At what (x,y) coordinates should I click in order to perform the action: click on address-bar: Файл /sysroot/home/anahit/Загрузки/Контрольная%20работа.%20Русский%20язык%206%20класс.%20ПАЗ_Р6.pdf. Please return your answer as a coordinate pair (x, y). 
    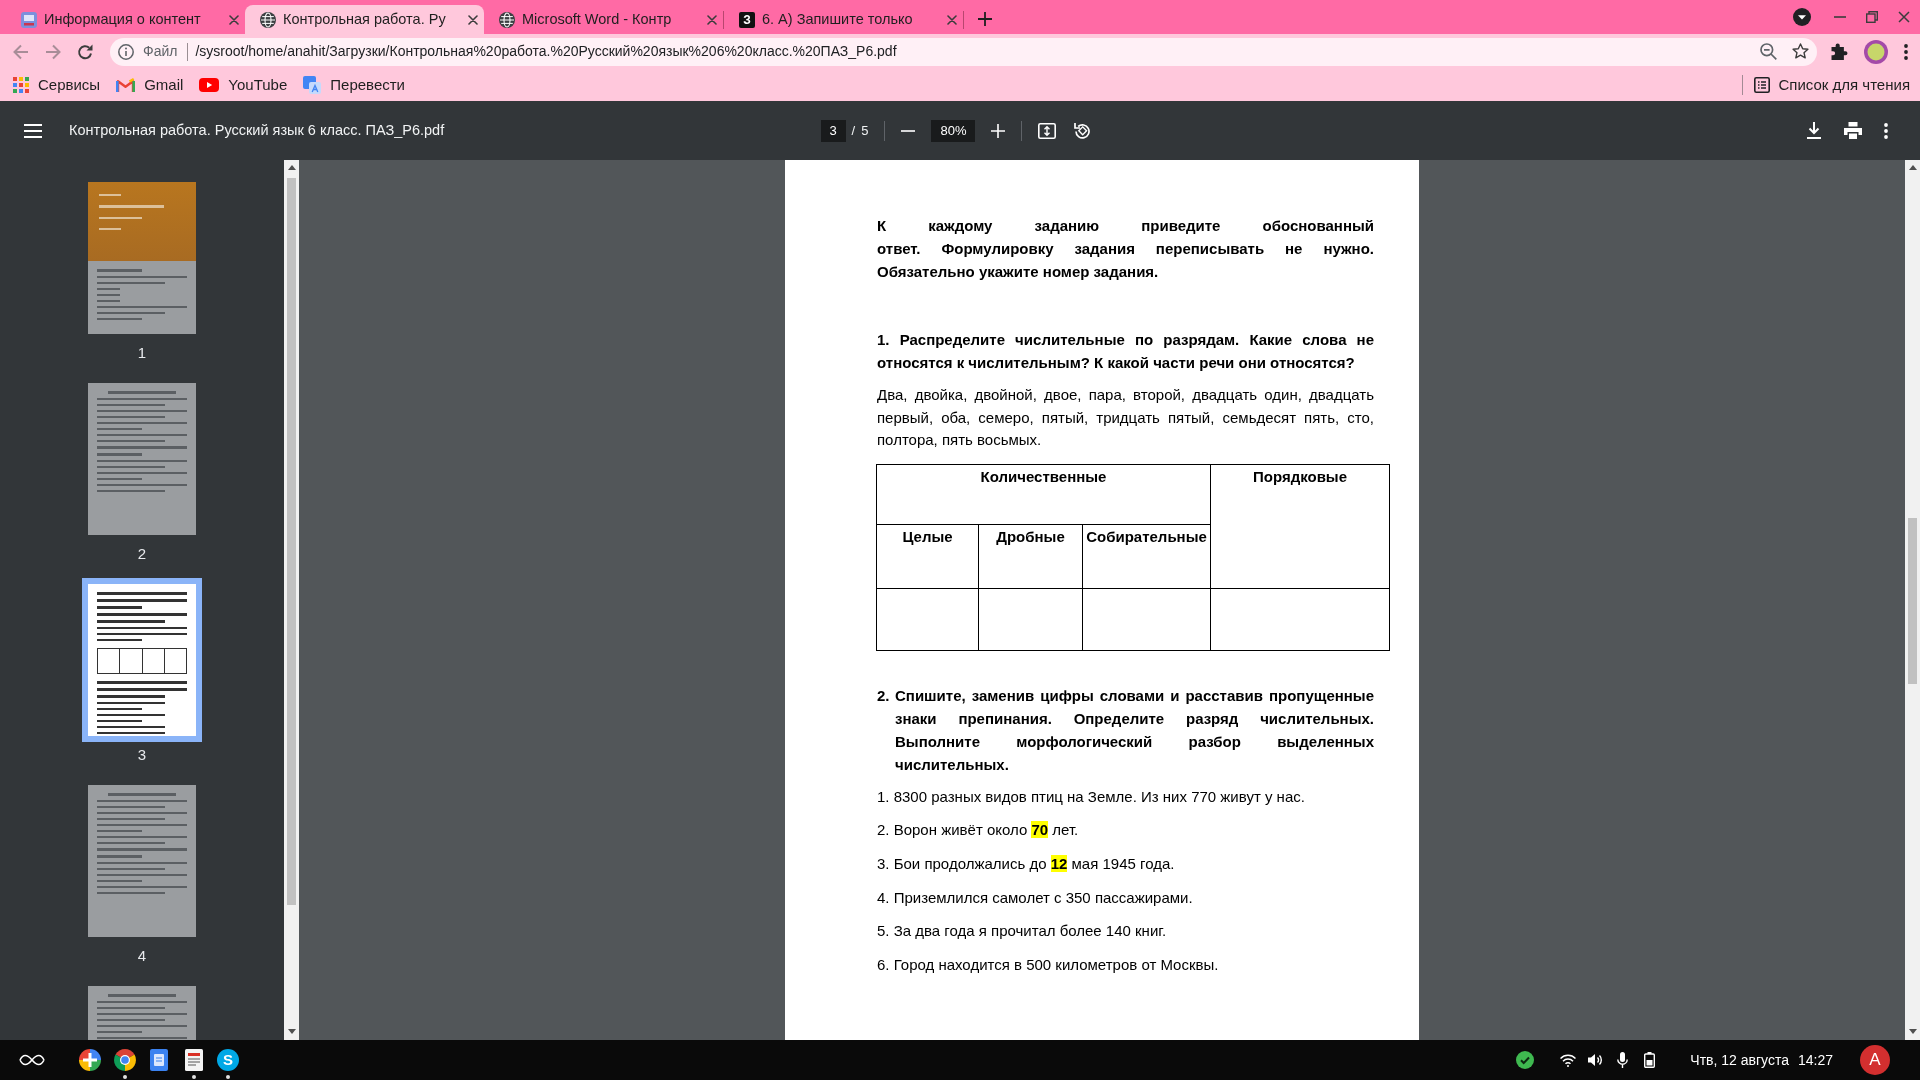
    Looking at the image, I should click on (963, 51).